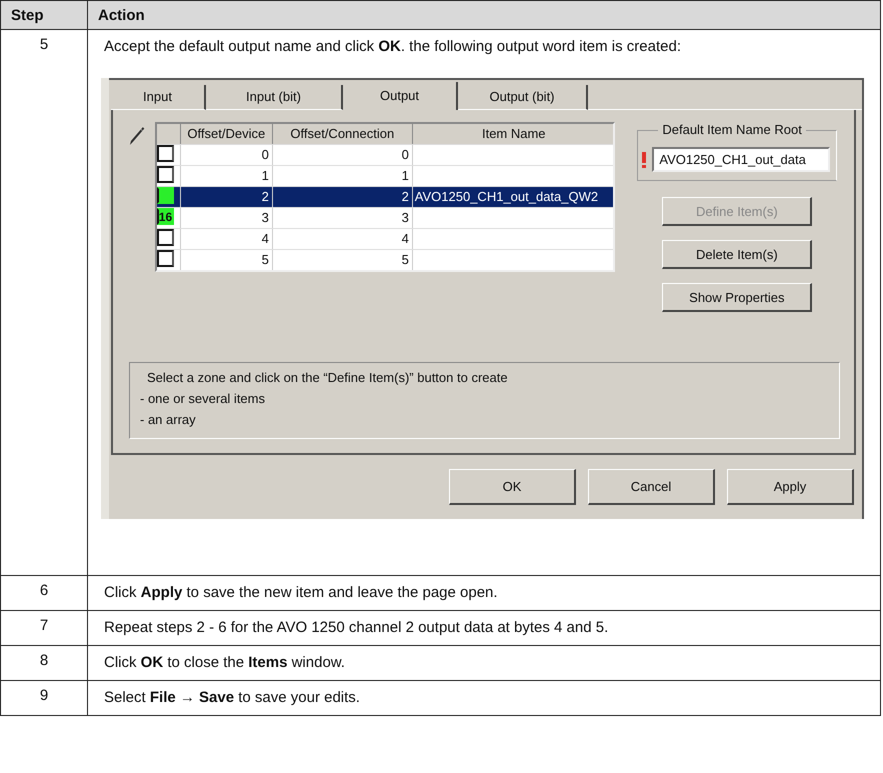 The width and height of the screenshot is (883, 773). What do you see at coordinates (384, 154) in the screenshot?
I see `grid-row: 0 0` at bounding box center [384, 154].